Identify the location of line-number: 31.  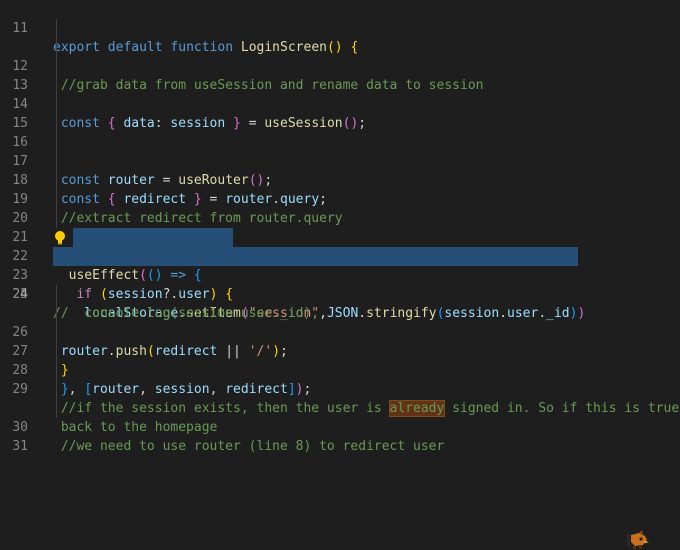
(20, 446).